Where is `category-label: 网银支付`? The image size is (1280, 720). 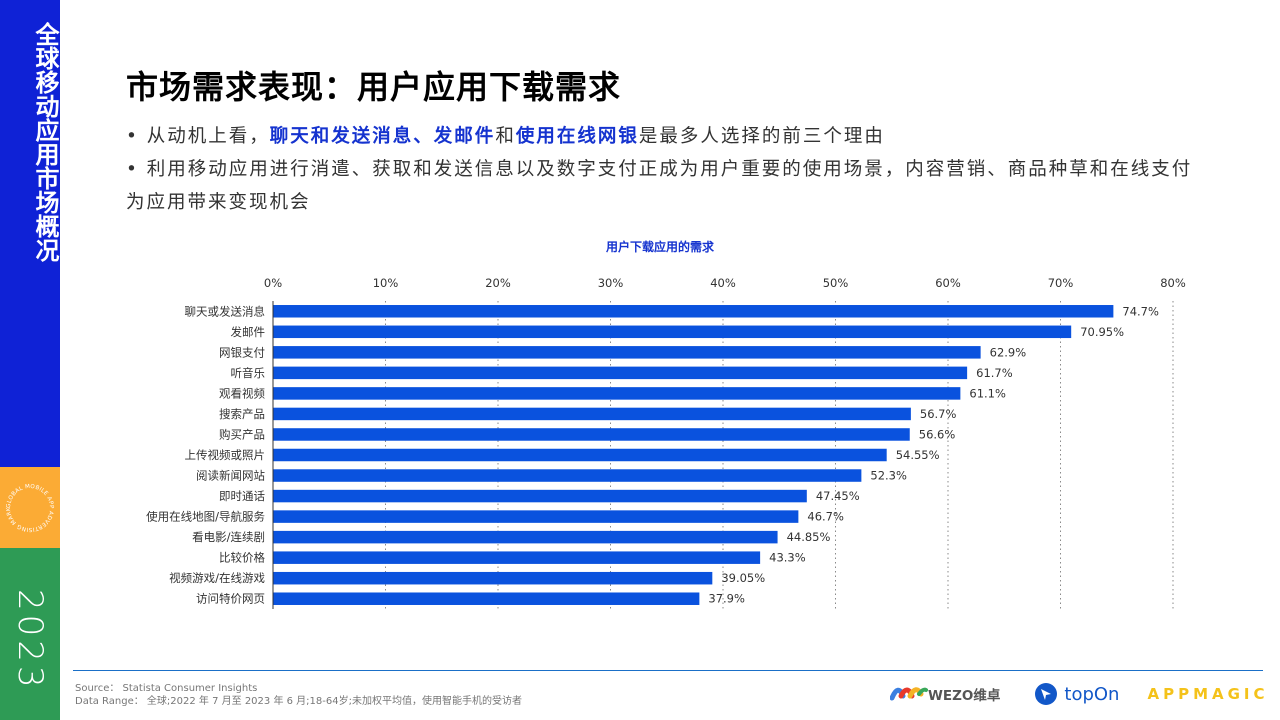 category-label: 网银支付 is located at coordinates (242, 352).